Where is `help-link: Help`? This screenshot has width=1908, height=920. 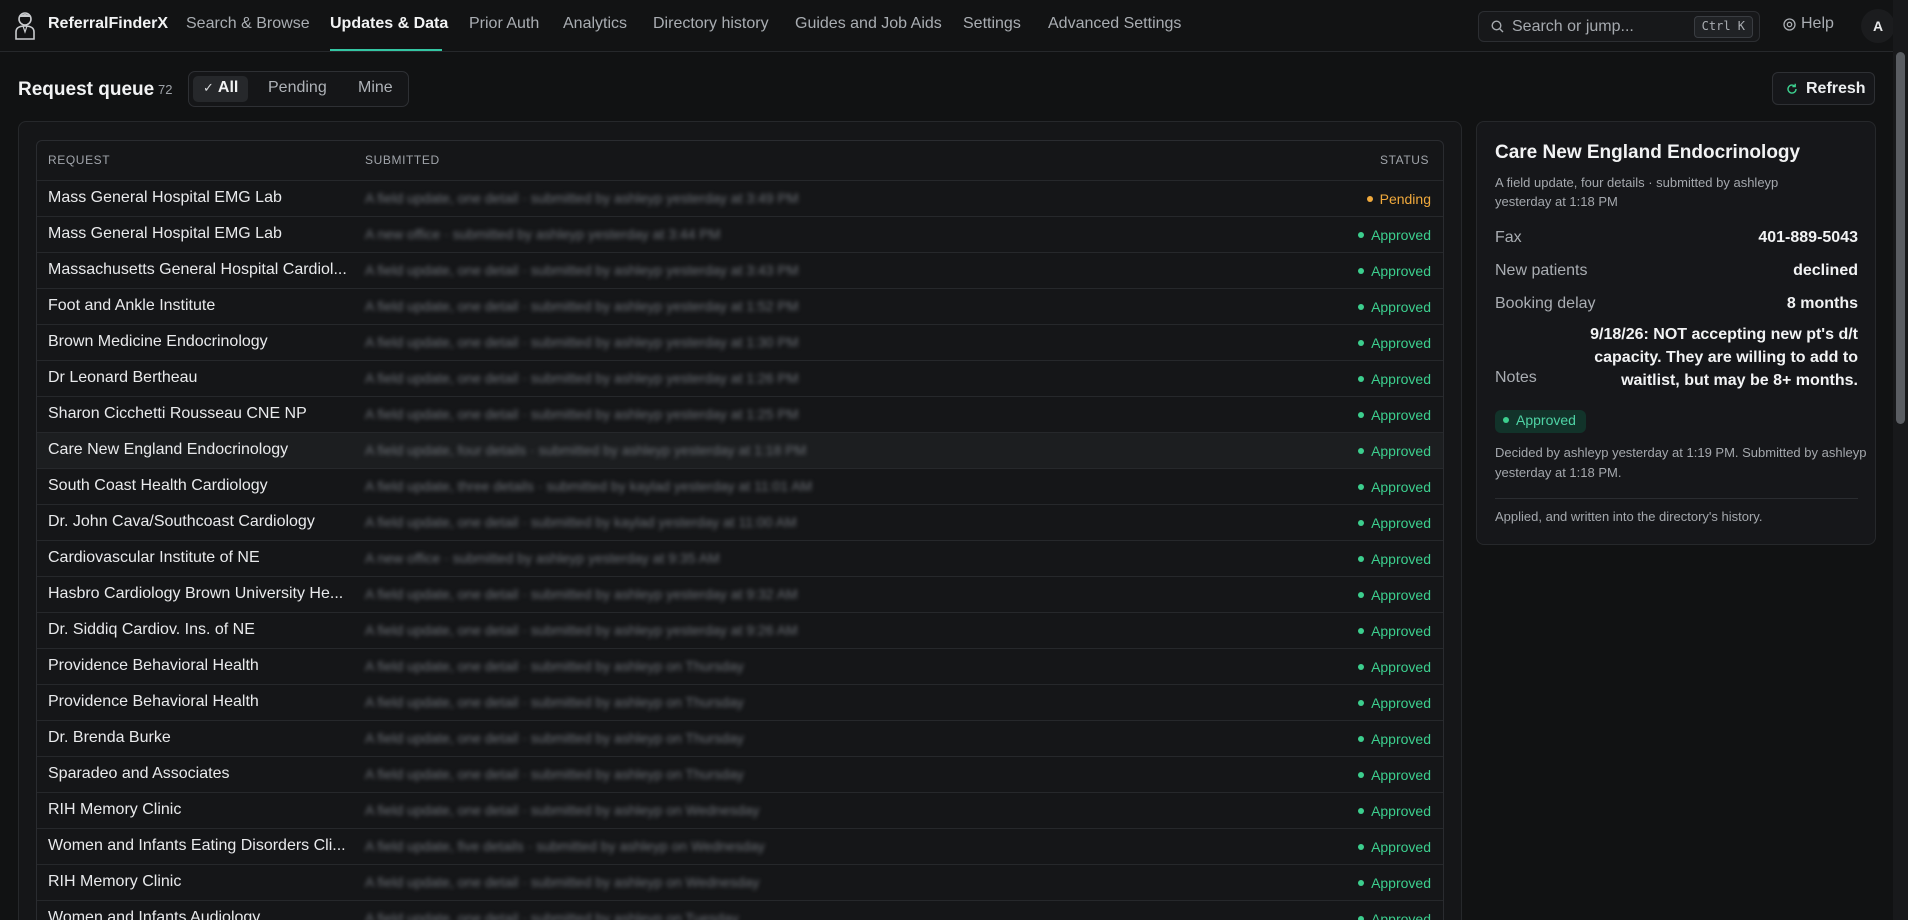 help-link: Help is located at coordinates (1817, 24).